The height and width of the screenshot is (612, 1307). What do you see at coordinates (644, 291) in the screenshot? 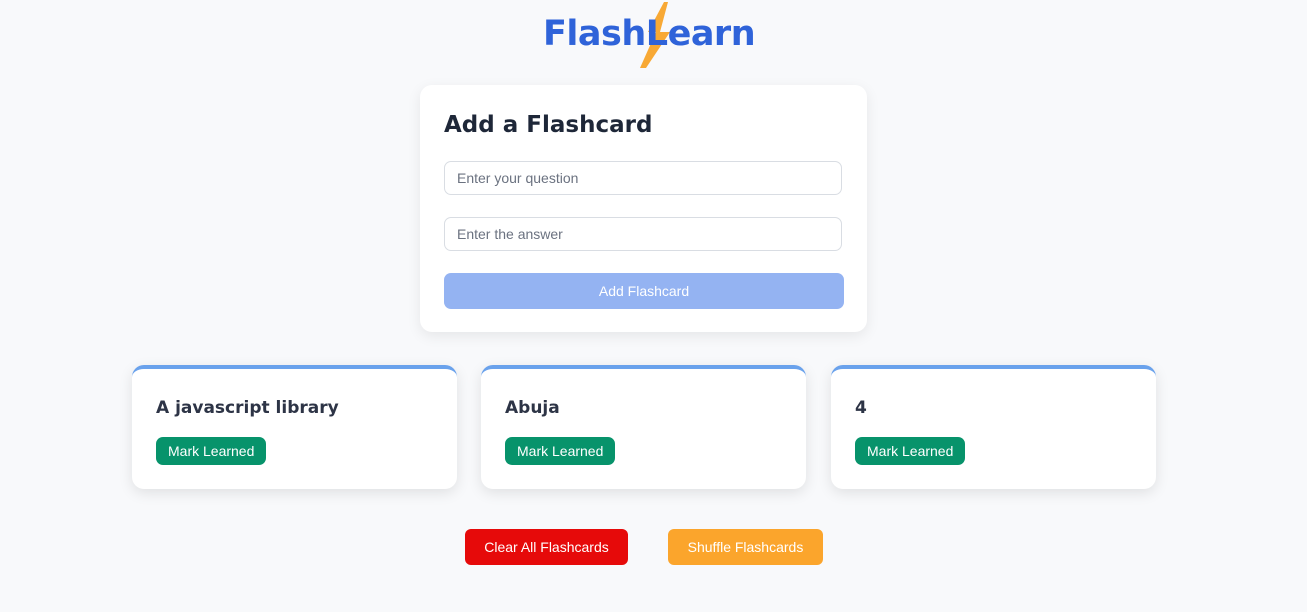
I see `add-flashcard-button: Add Flashcard` at bounding box center [644, 291].